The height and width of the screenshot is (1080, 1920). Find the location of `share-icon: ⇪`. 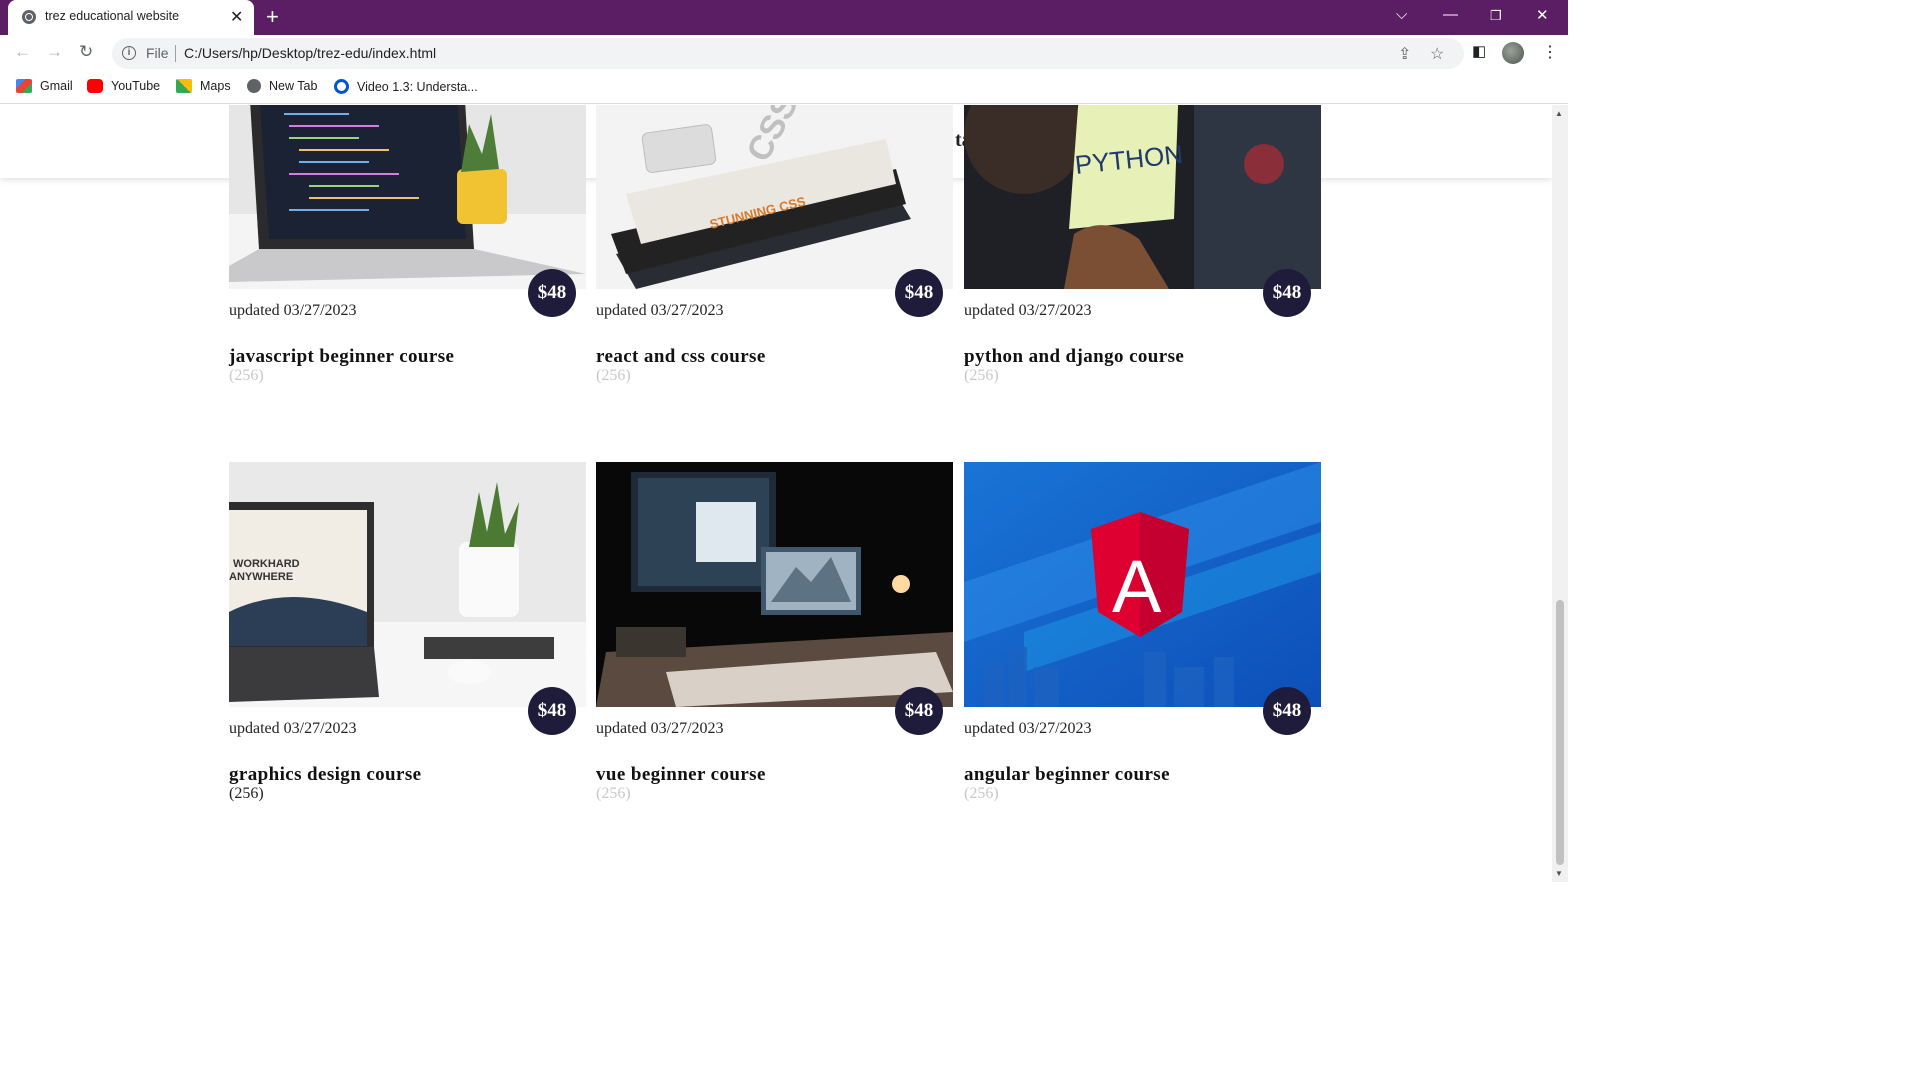

share-icon: ⇪ is located at coordinates (1404, 54).